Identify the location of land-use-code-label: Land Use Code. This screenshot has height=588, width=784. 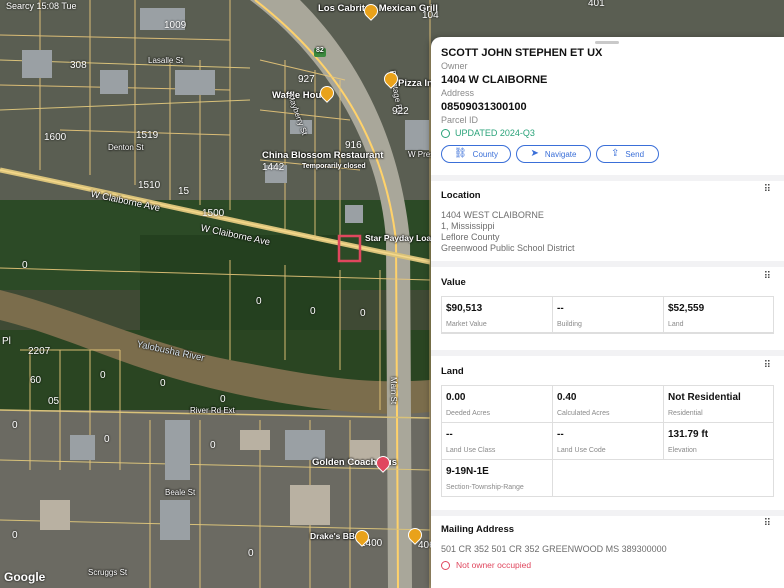
(581, 450).